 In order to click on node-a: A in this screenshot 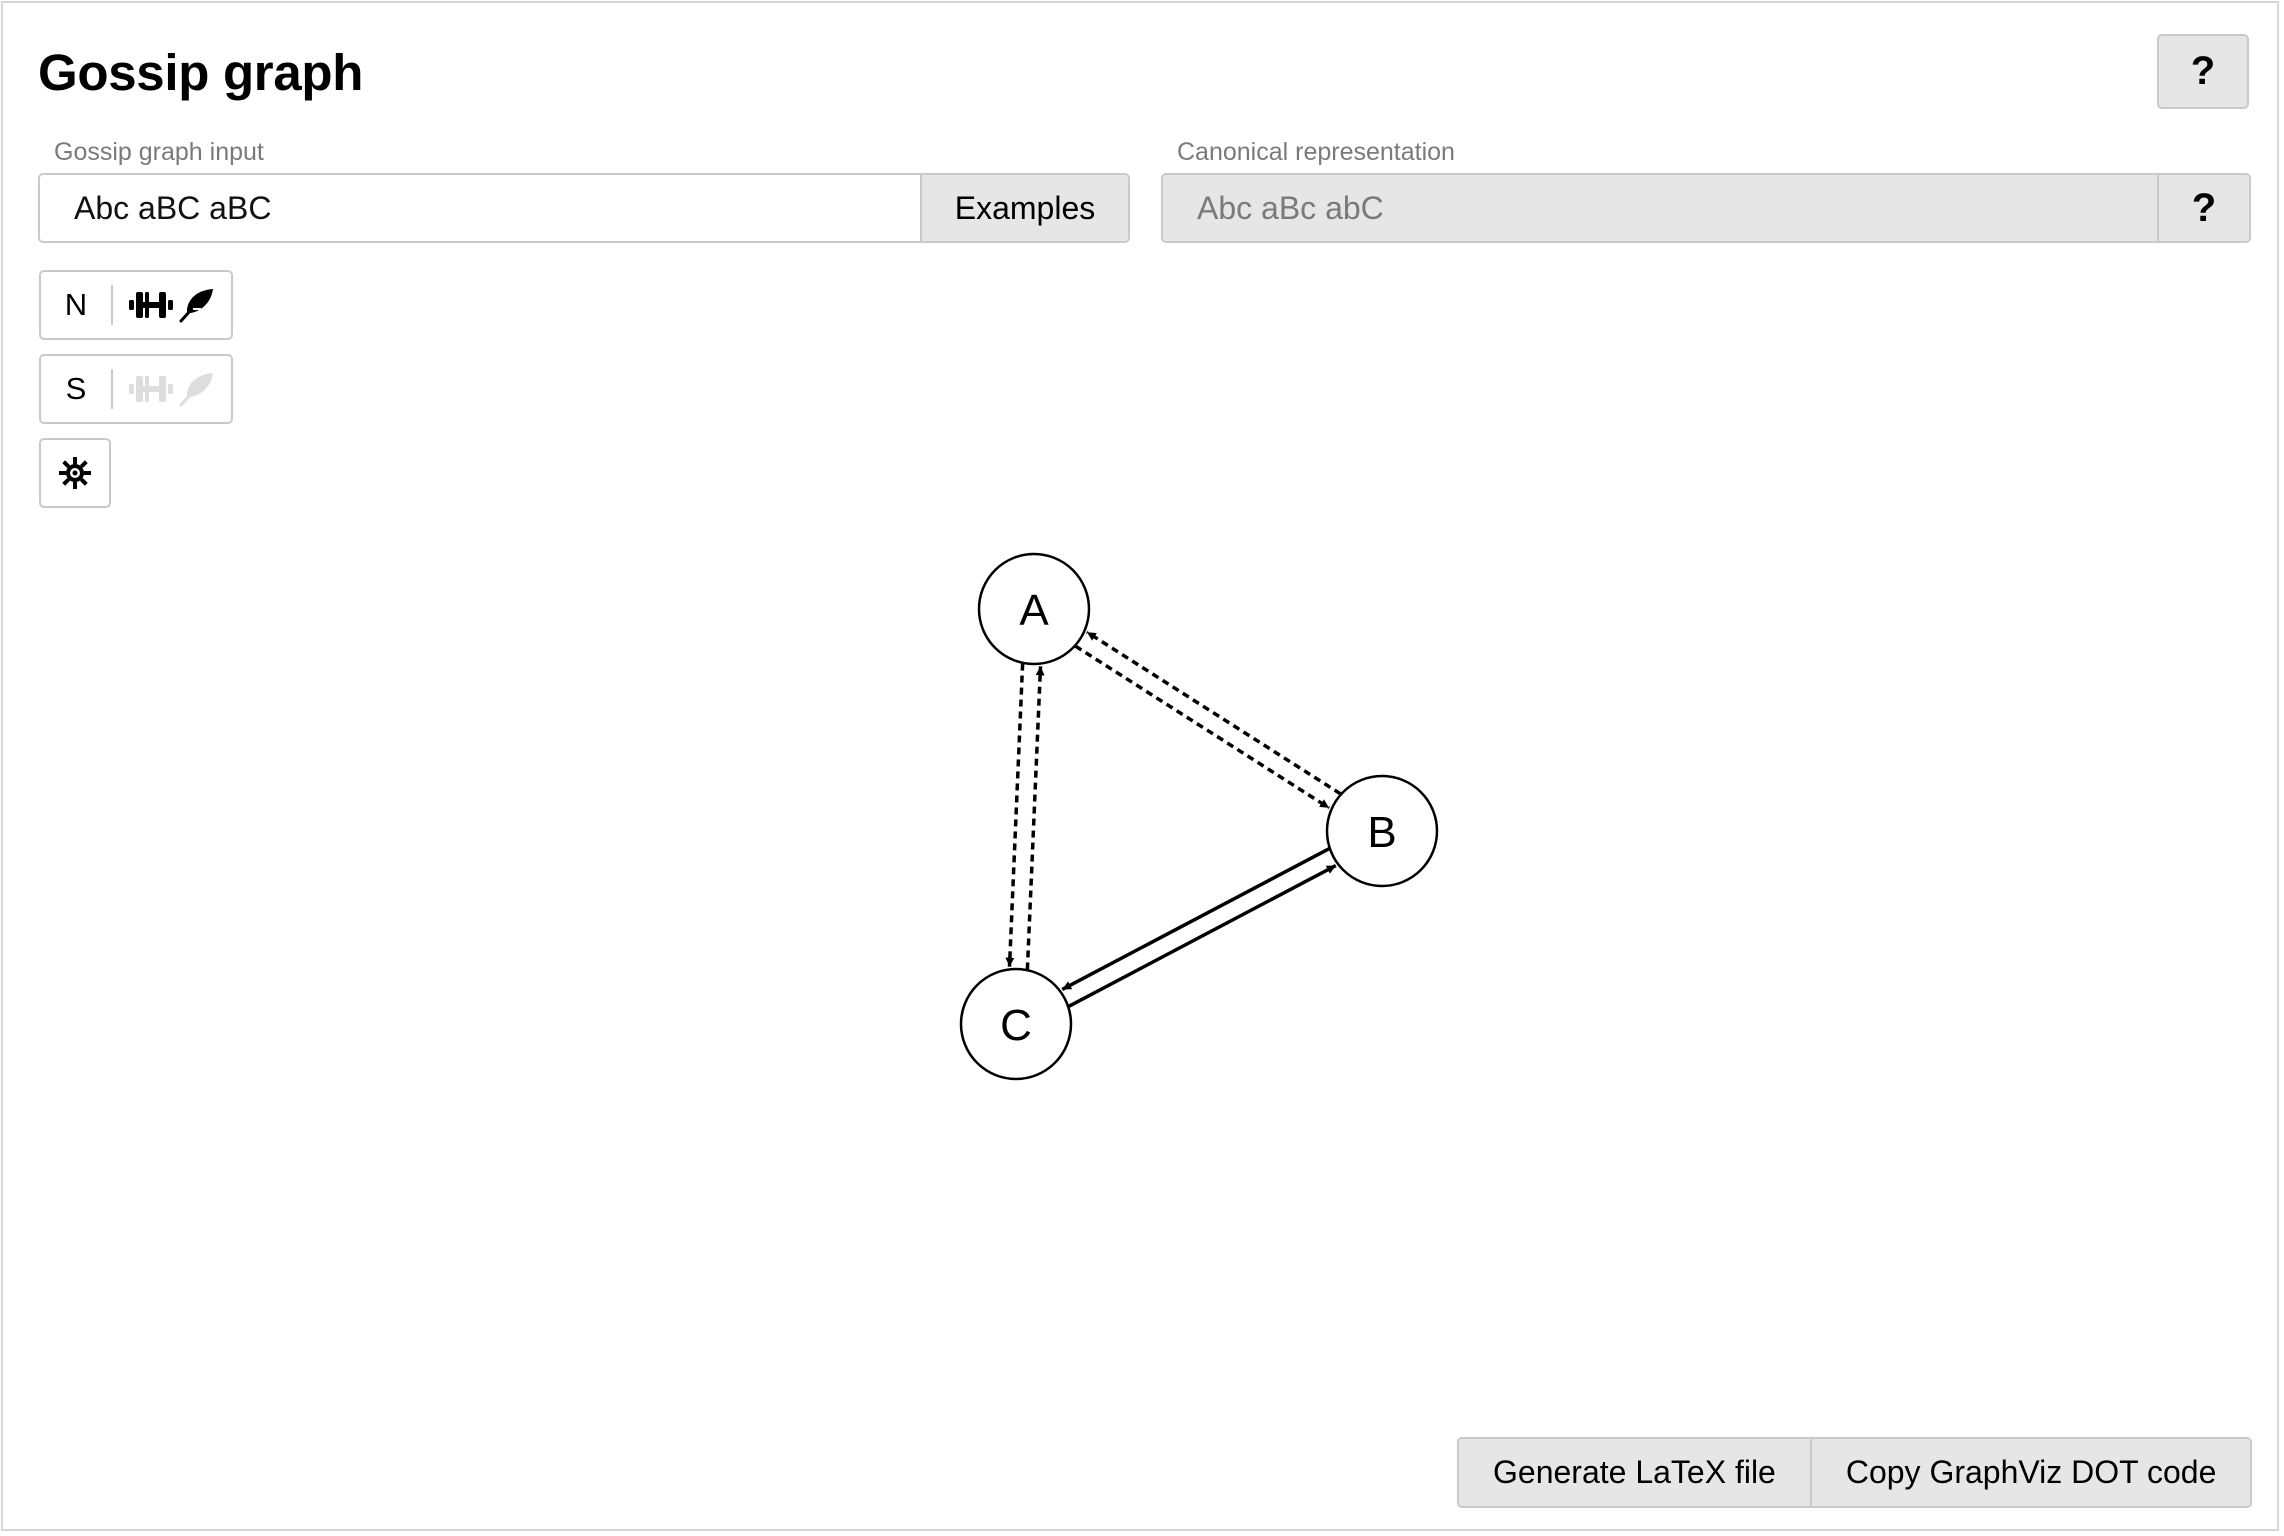, I will do `click(1034, 609)`.